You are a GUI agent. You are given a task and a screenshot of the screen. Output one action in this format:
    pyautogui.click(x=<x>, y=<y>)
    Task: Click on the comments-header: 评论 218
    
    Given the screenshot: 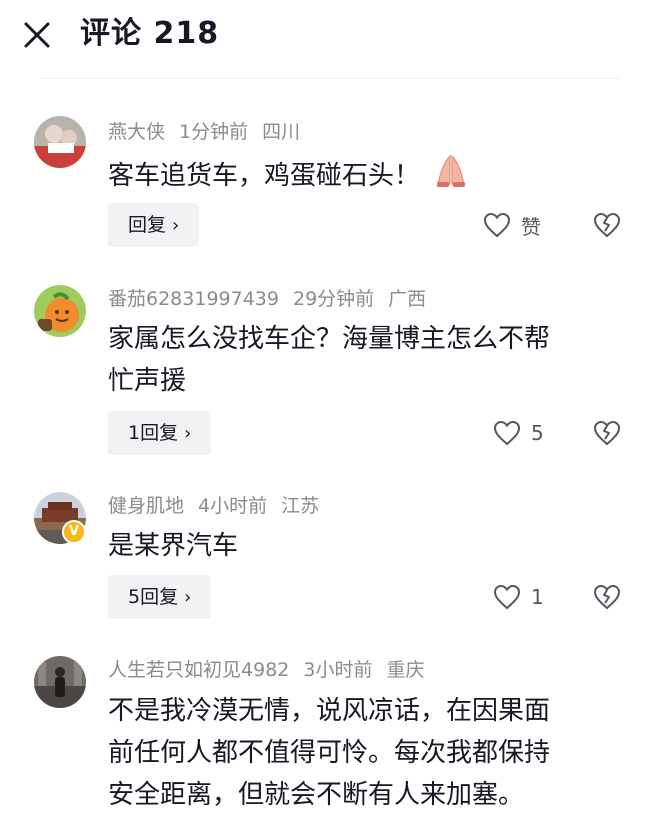 What is the action you would take?
    pyautogui.click(x=330, y=36)
    